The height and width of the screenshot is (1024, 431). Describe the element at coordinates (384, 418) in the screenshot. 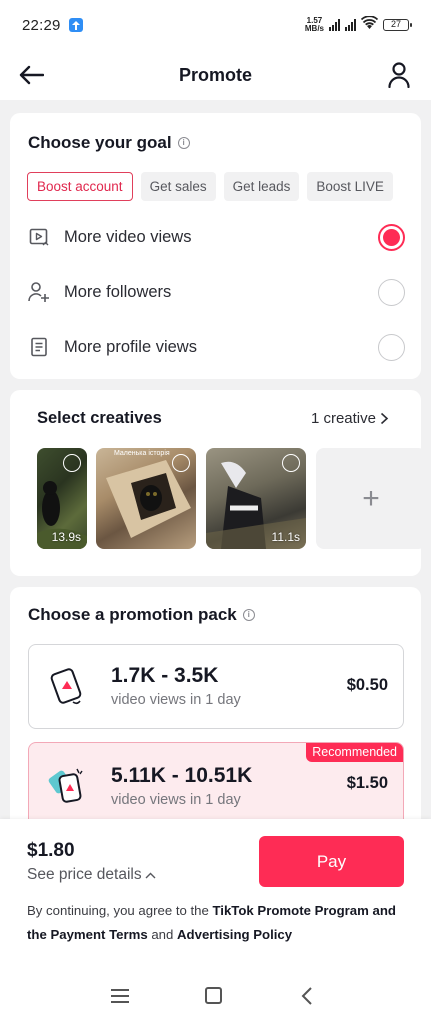

I see `chevron-right-icon` at that location.